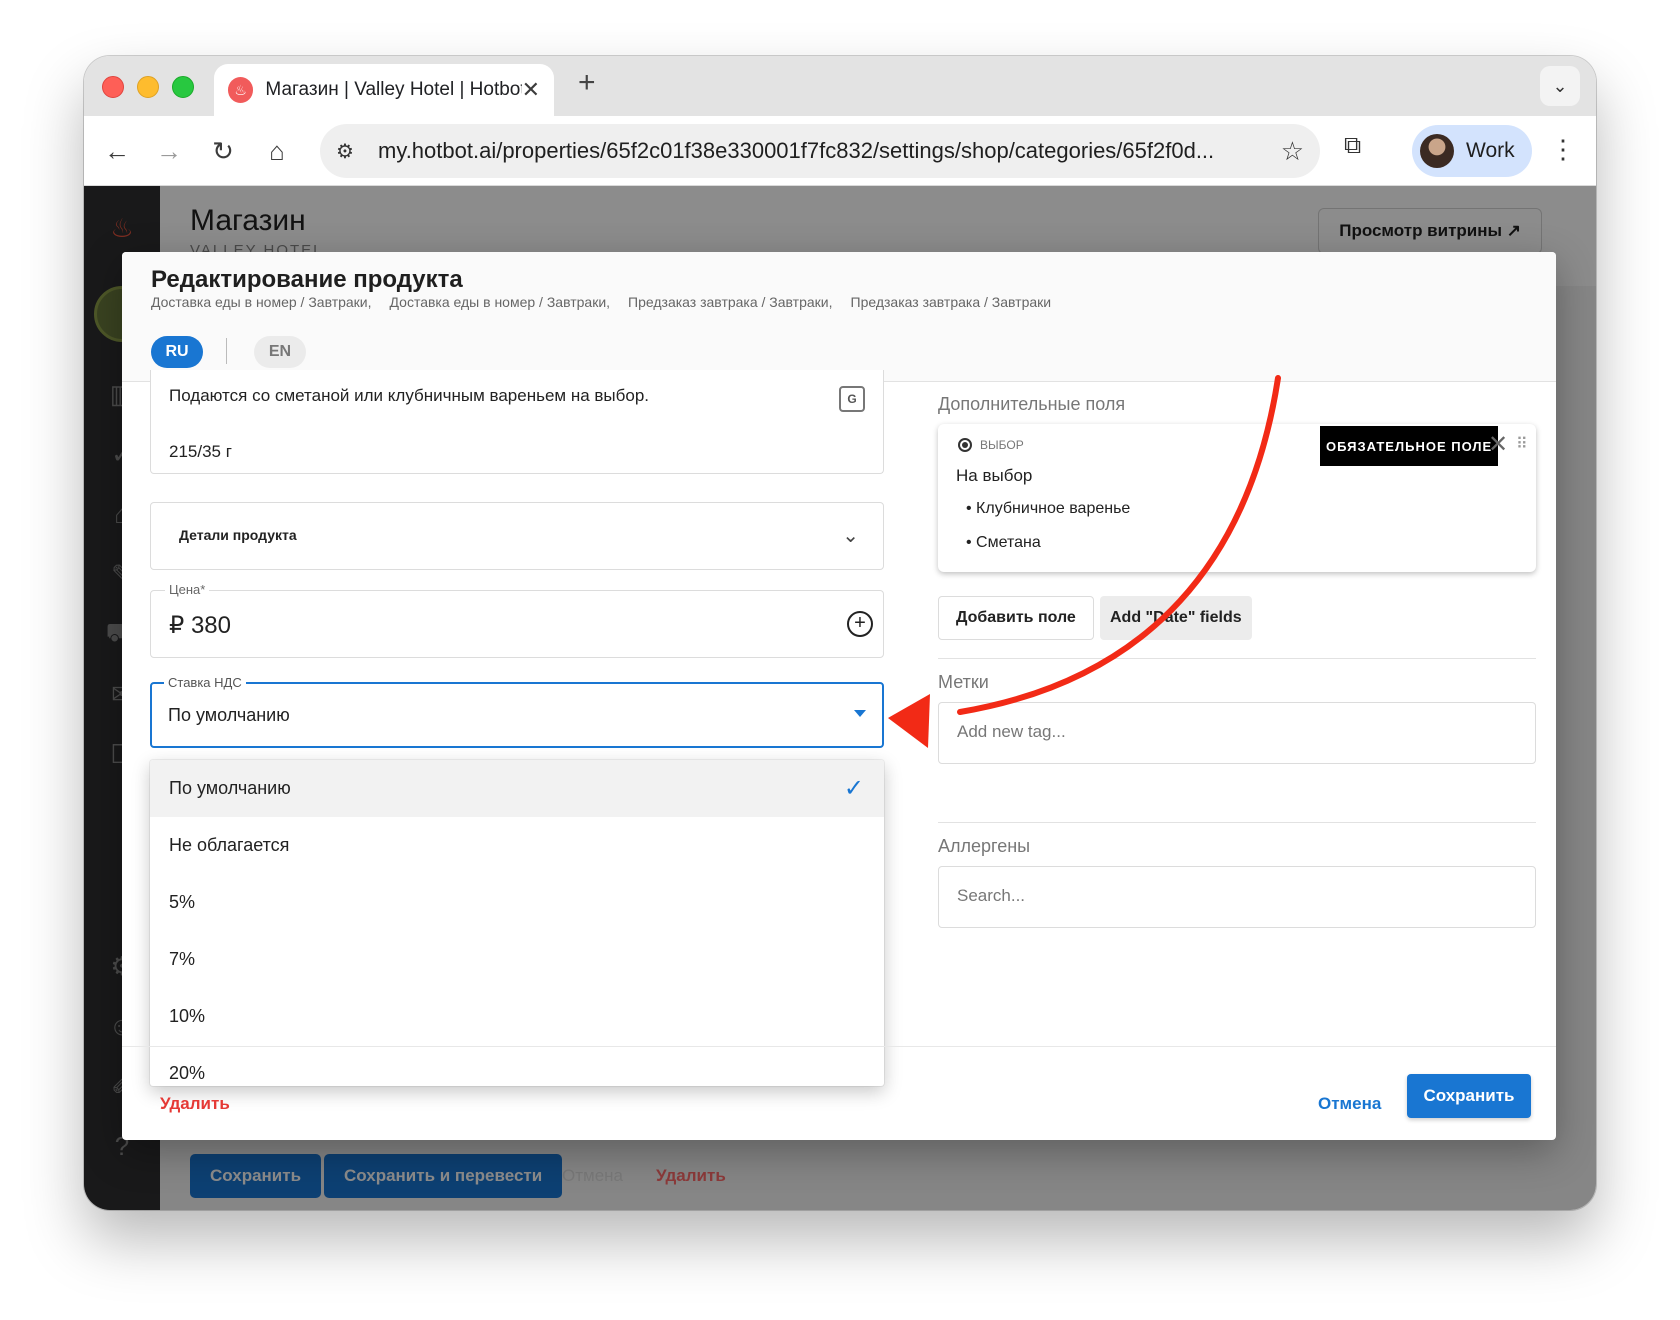  I want to click on reload-icon: ↻, so click(223, 151).